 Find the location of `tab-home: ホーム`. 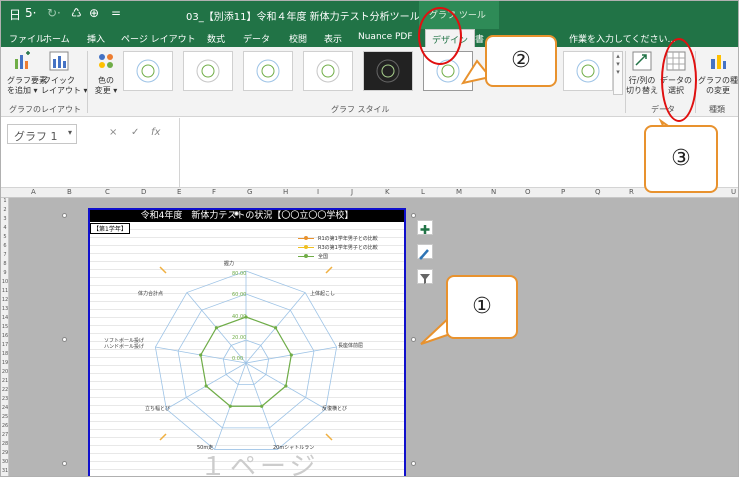

tab-home: ホーム is located at coordinates (56, 38).